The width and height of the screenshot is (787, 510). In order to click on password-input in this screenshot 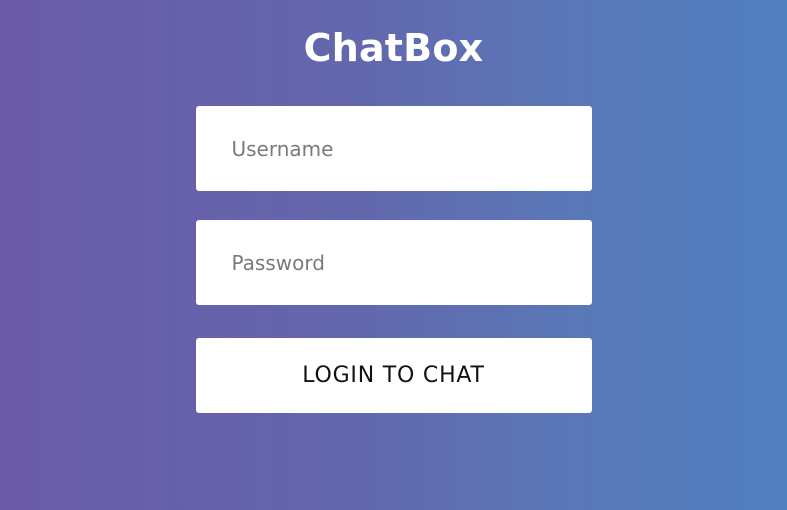, I will do `click(403, 262)`.